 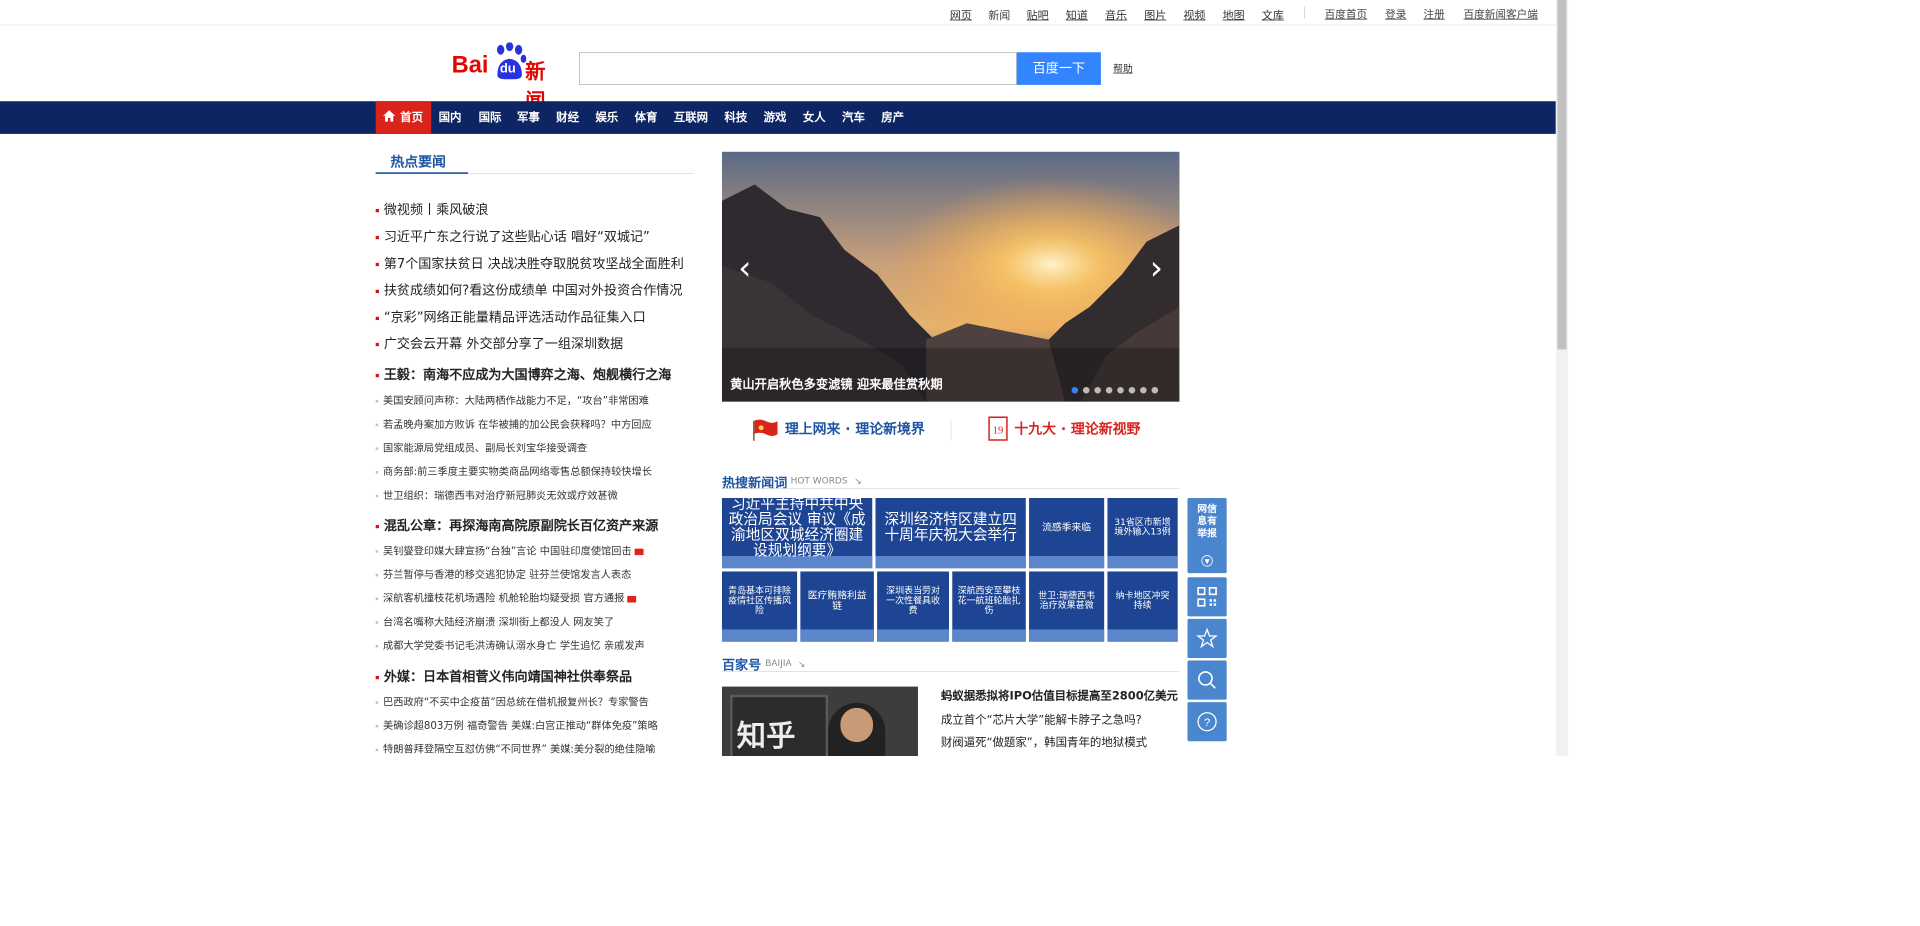 I want to click on hot-word-tile: 31省区市新增境外输入13例, so click(x=1142, y=533).